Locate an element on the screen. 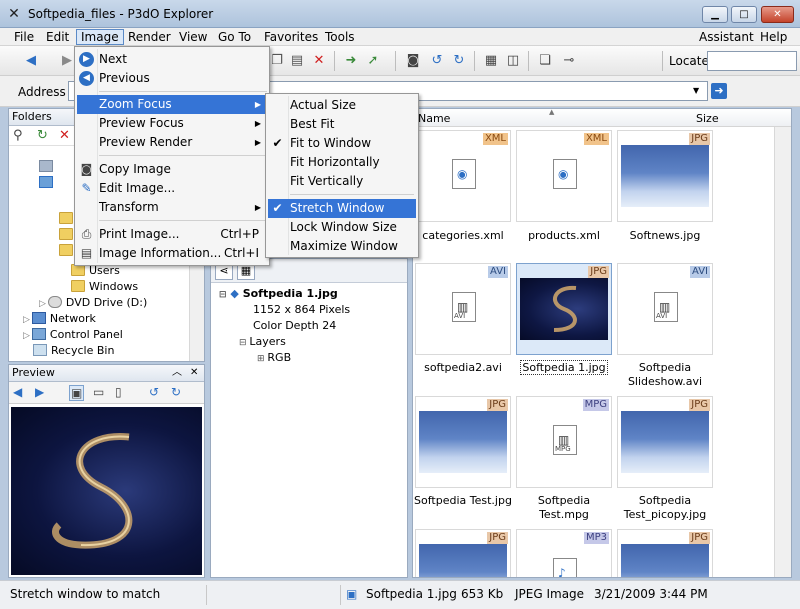  menu-item-preview-render: Preview Render ▶ is located at coordinates (172, 142).